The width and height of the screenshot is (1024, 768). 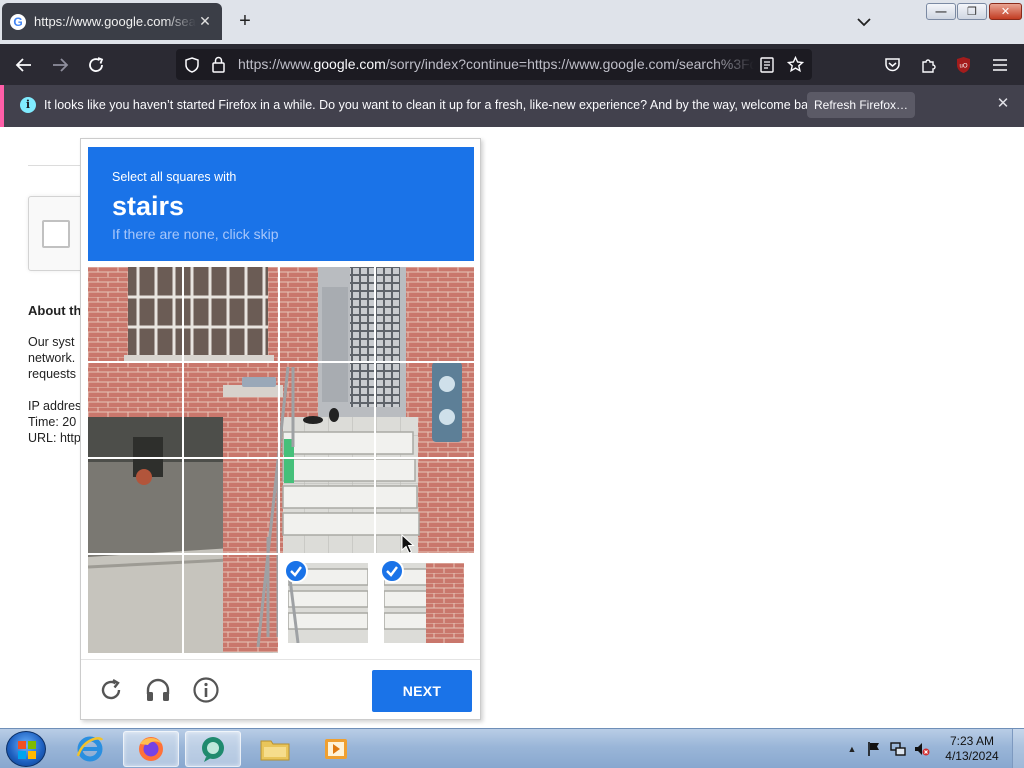 What do you see at coordinates (195, 234) in the screenshot?
I see `captcha-skip-hint: If there are none, click skip` at bounding box center [195, 234].